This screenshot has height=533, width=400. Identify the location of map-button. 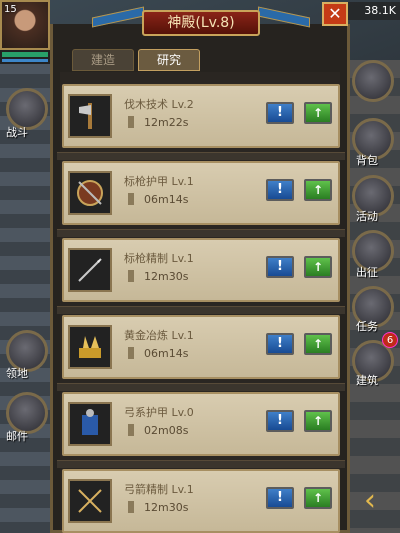
(373, 81).